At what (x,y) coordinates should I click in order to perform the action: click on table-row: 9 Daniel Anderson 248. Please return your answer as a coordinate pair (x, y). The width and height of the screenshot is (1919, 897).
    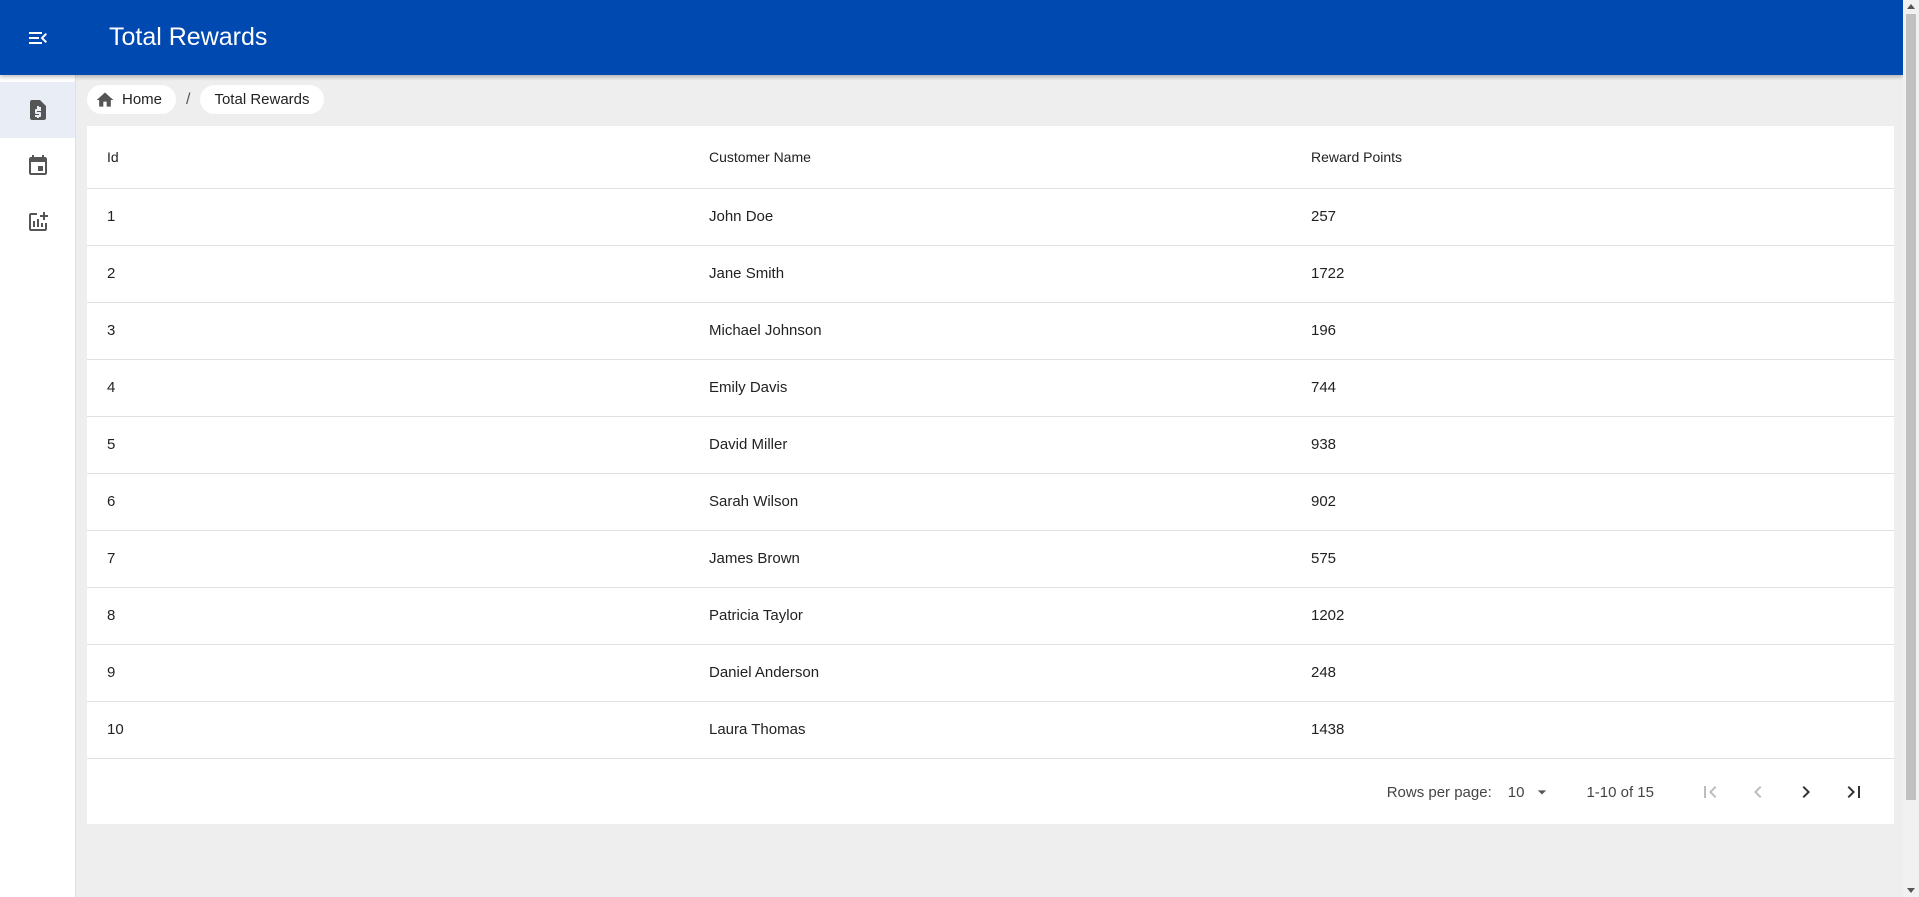
    Looking at the image, I should click on (990, 673).